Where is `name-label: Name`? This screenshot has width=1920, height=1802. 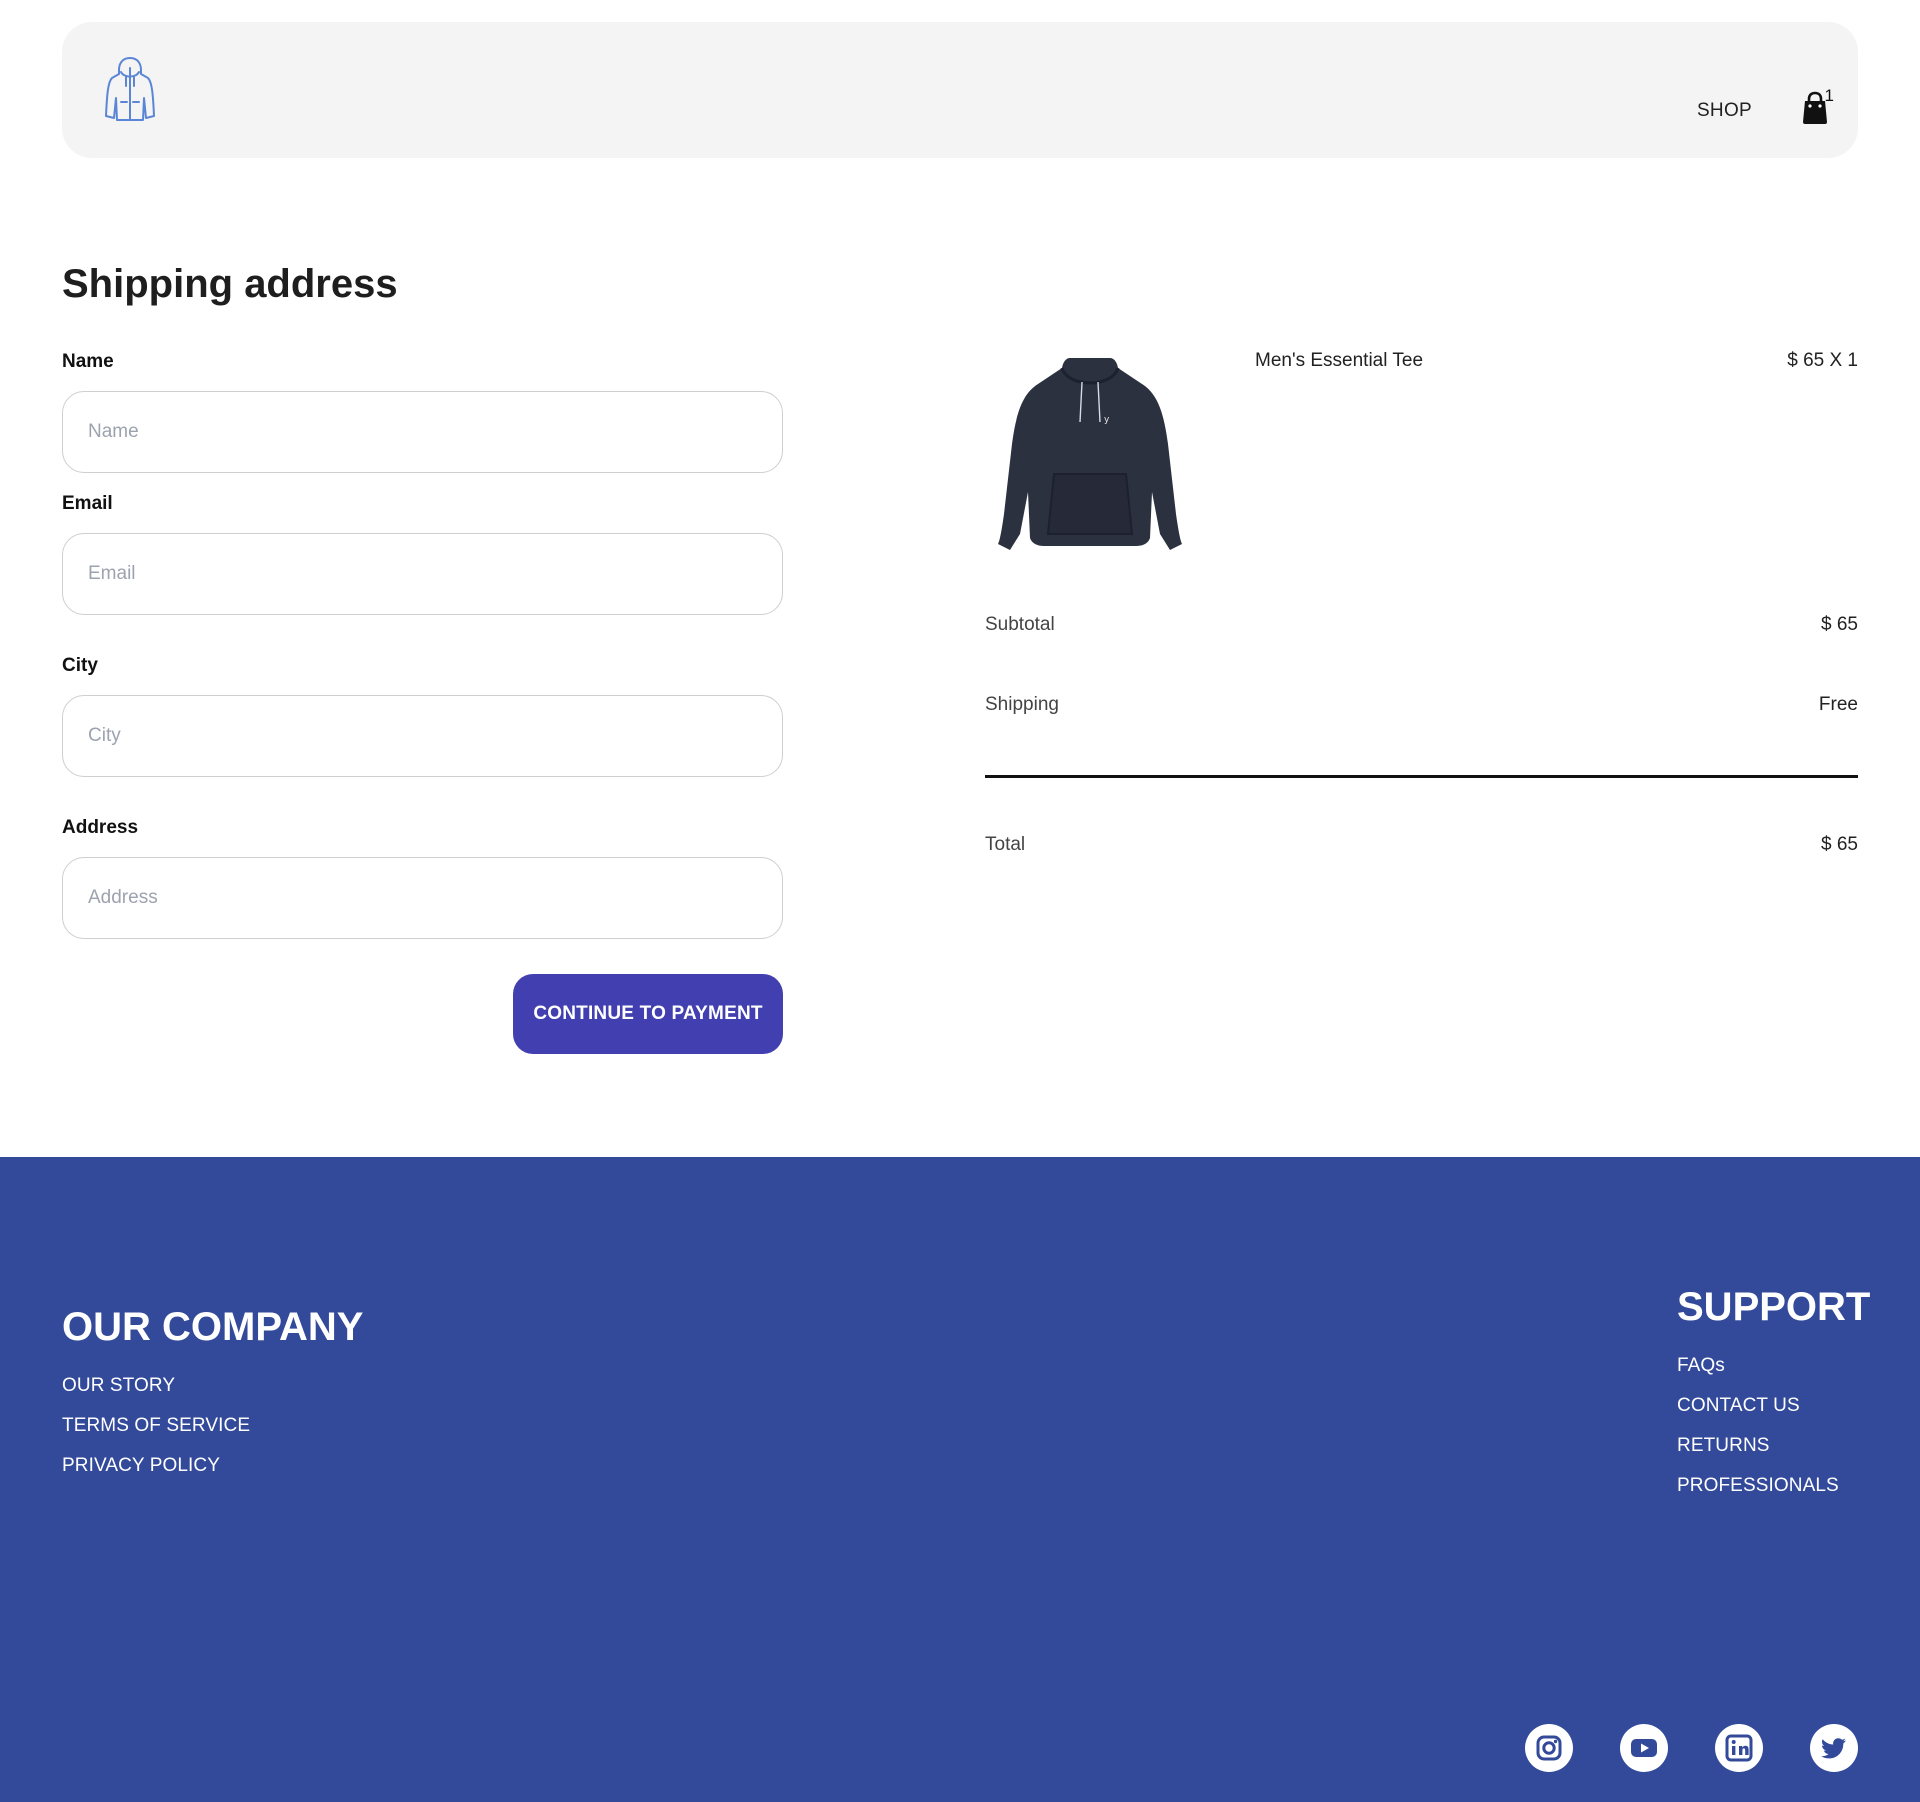 name-label: Name is located at coordinates (88, 361).